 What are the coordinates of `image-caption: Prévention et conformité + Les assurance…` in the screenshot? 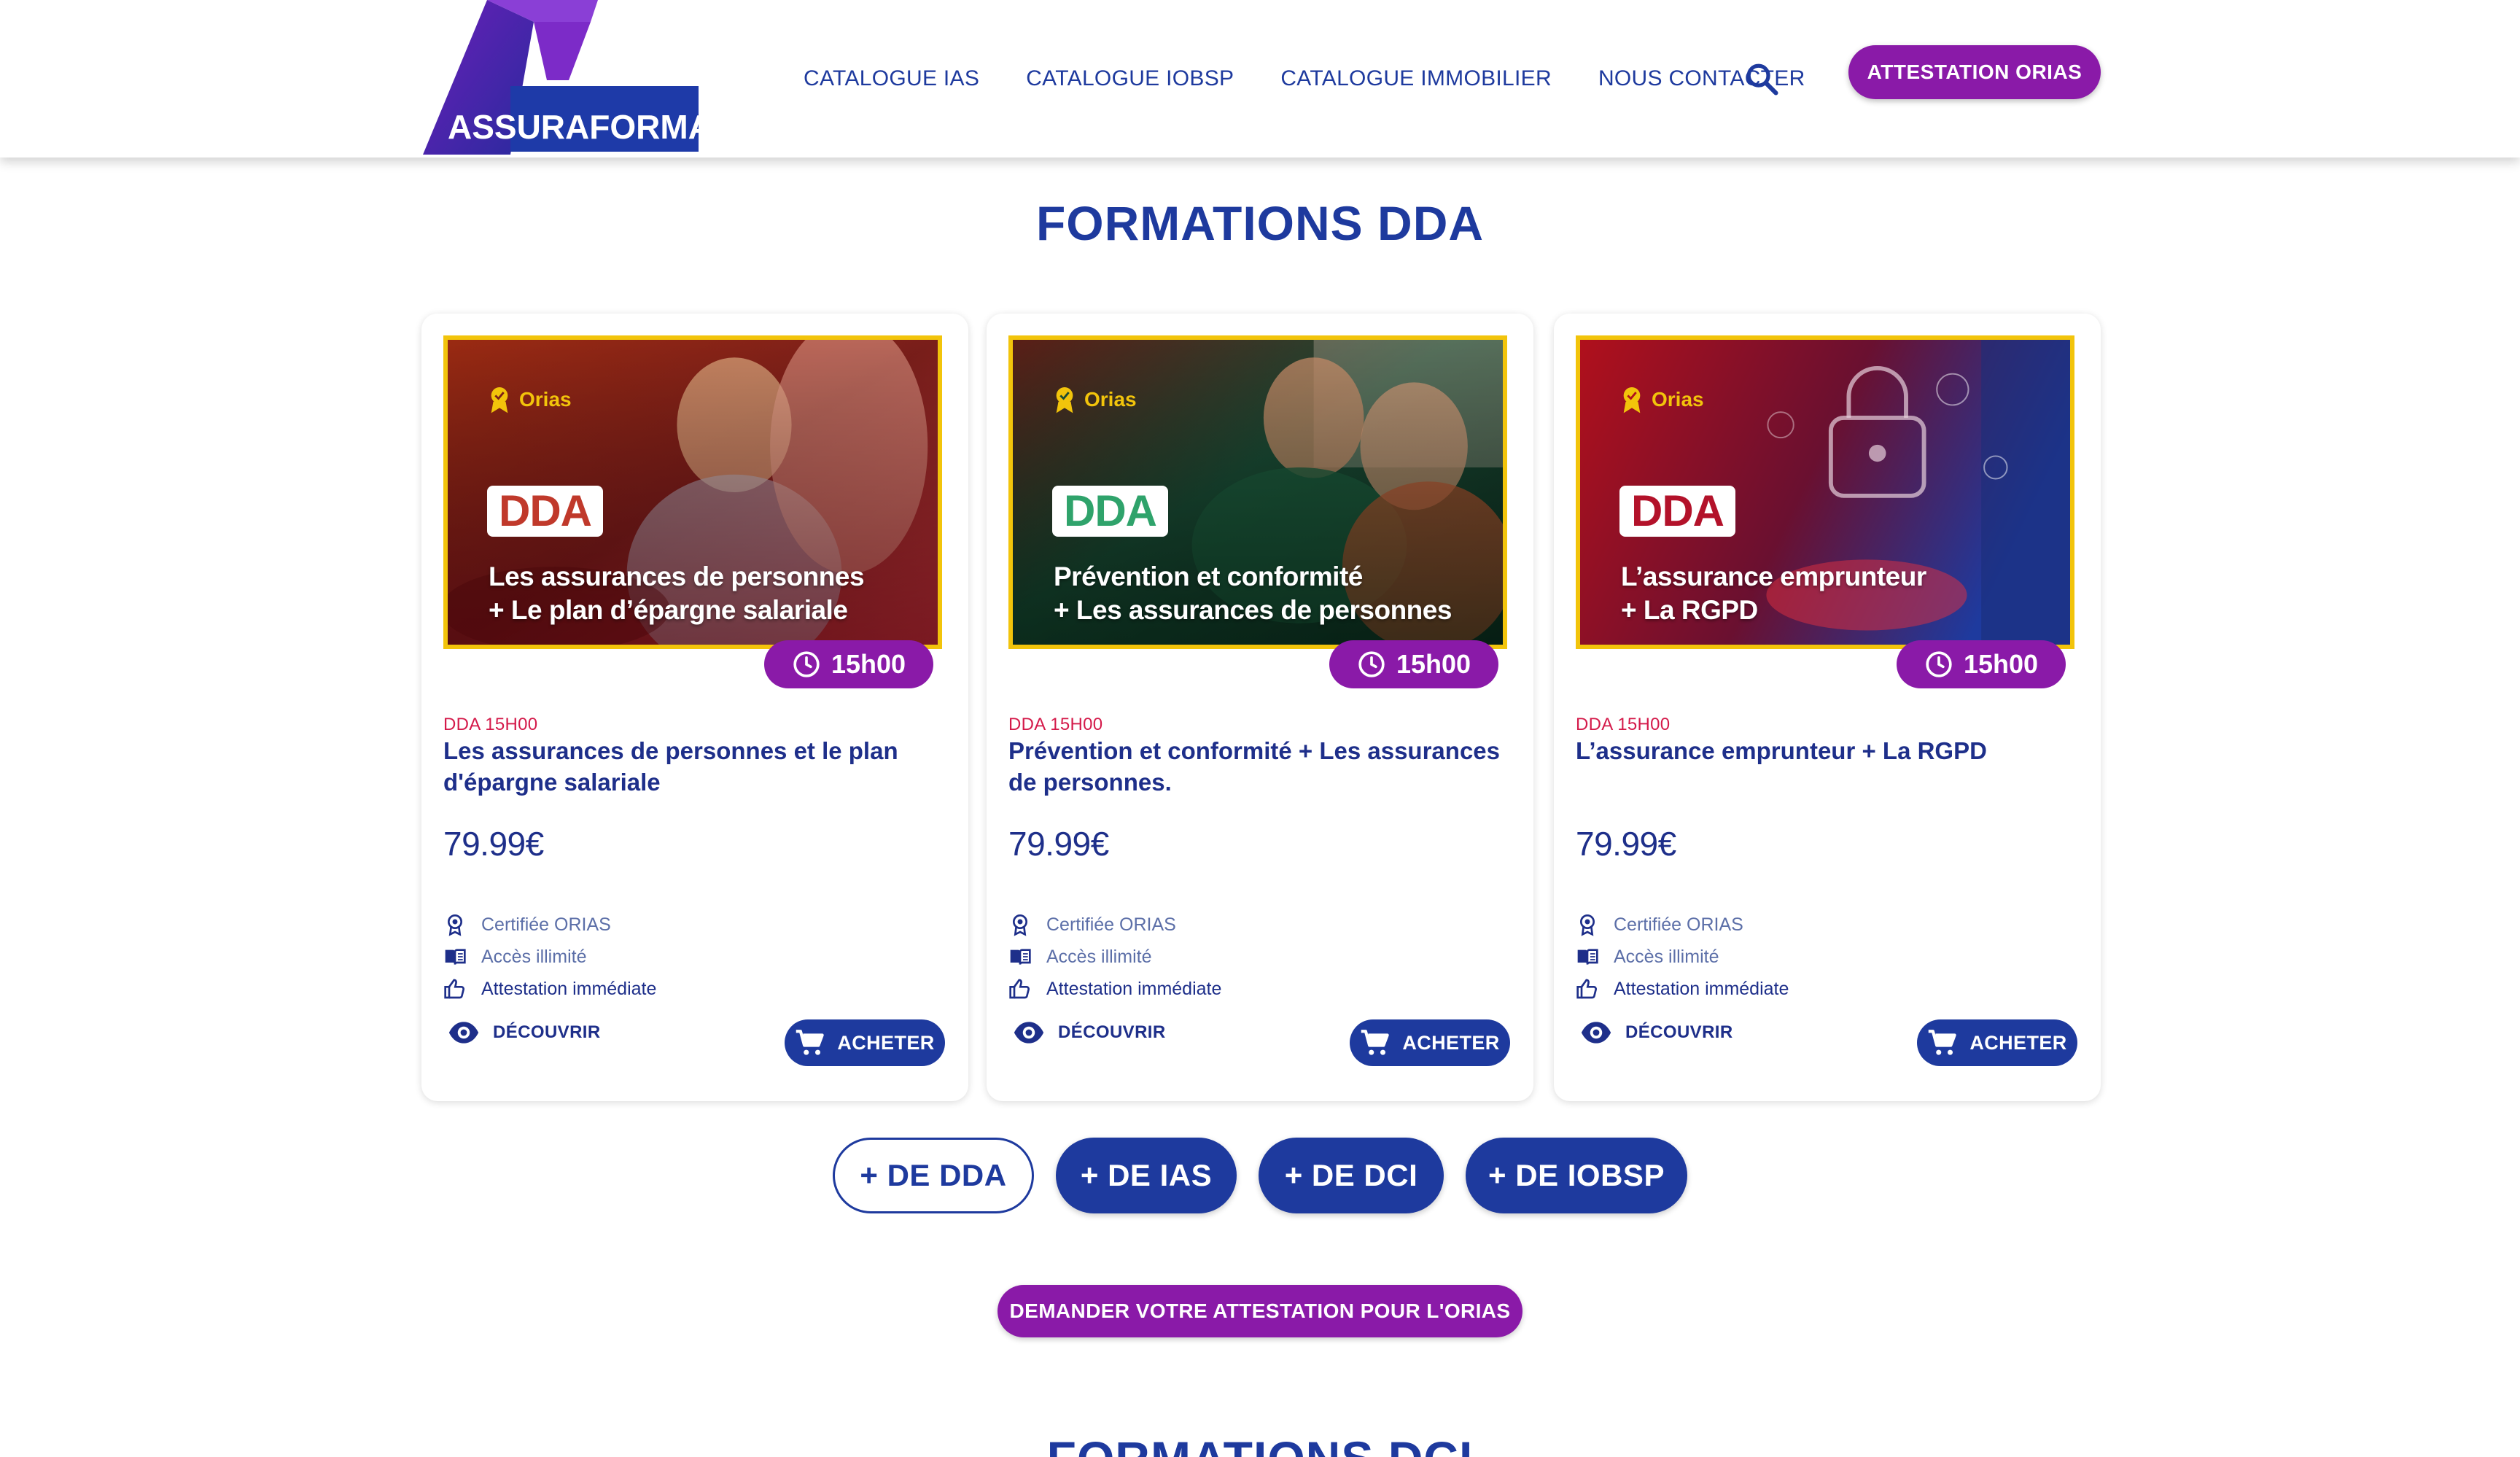 It's located at (1253, 594).